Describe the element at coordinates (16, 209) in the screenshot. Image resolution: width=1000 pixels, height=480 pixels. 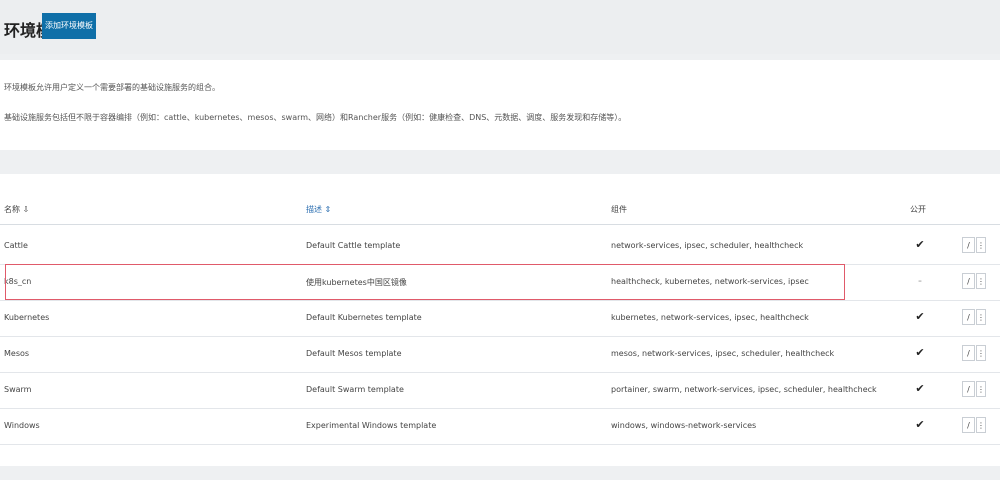
I see `column-header-name: 名称 ⇩` at that location.